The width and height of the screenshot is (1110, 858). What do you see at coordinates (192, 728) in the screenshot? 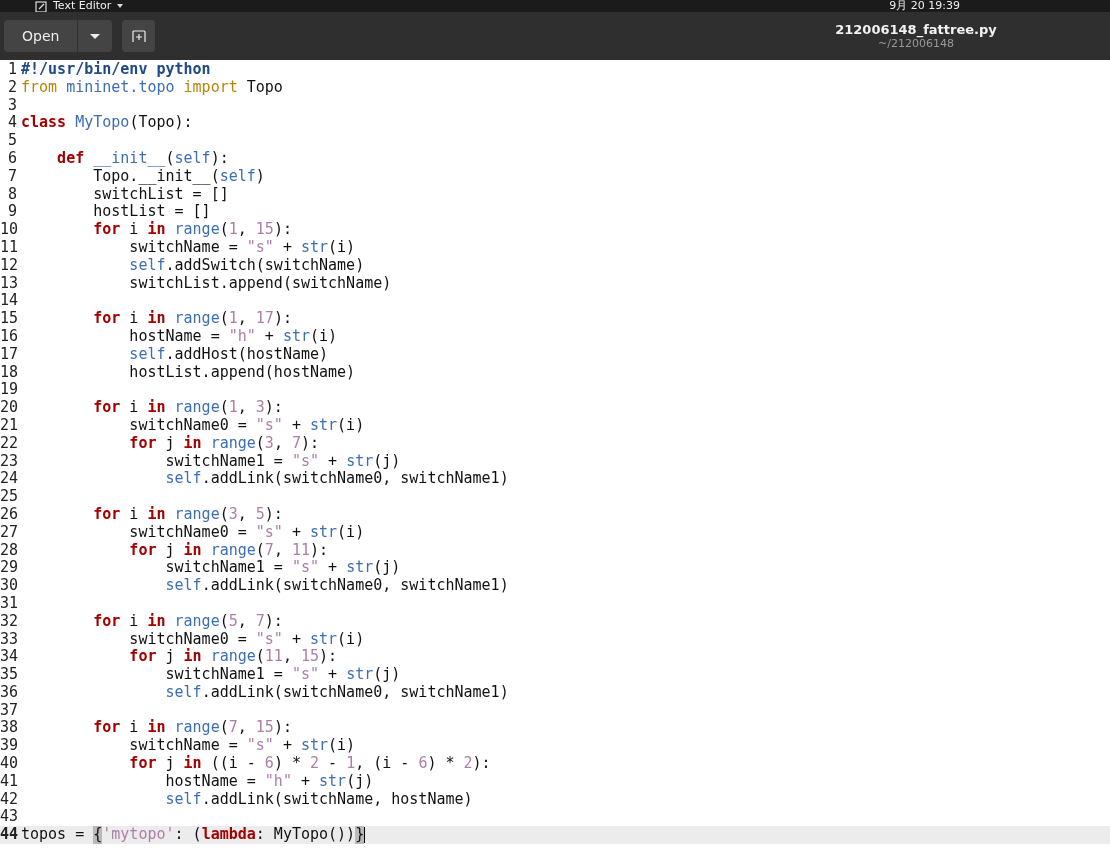
I see `code-line: for i in range(7, 15):` at bounding box center [192, 728].